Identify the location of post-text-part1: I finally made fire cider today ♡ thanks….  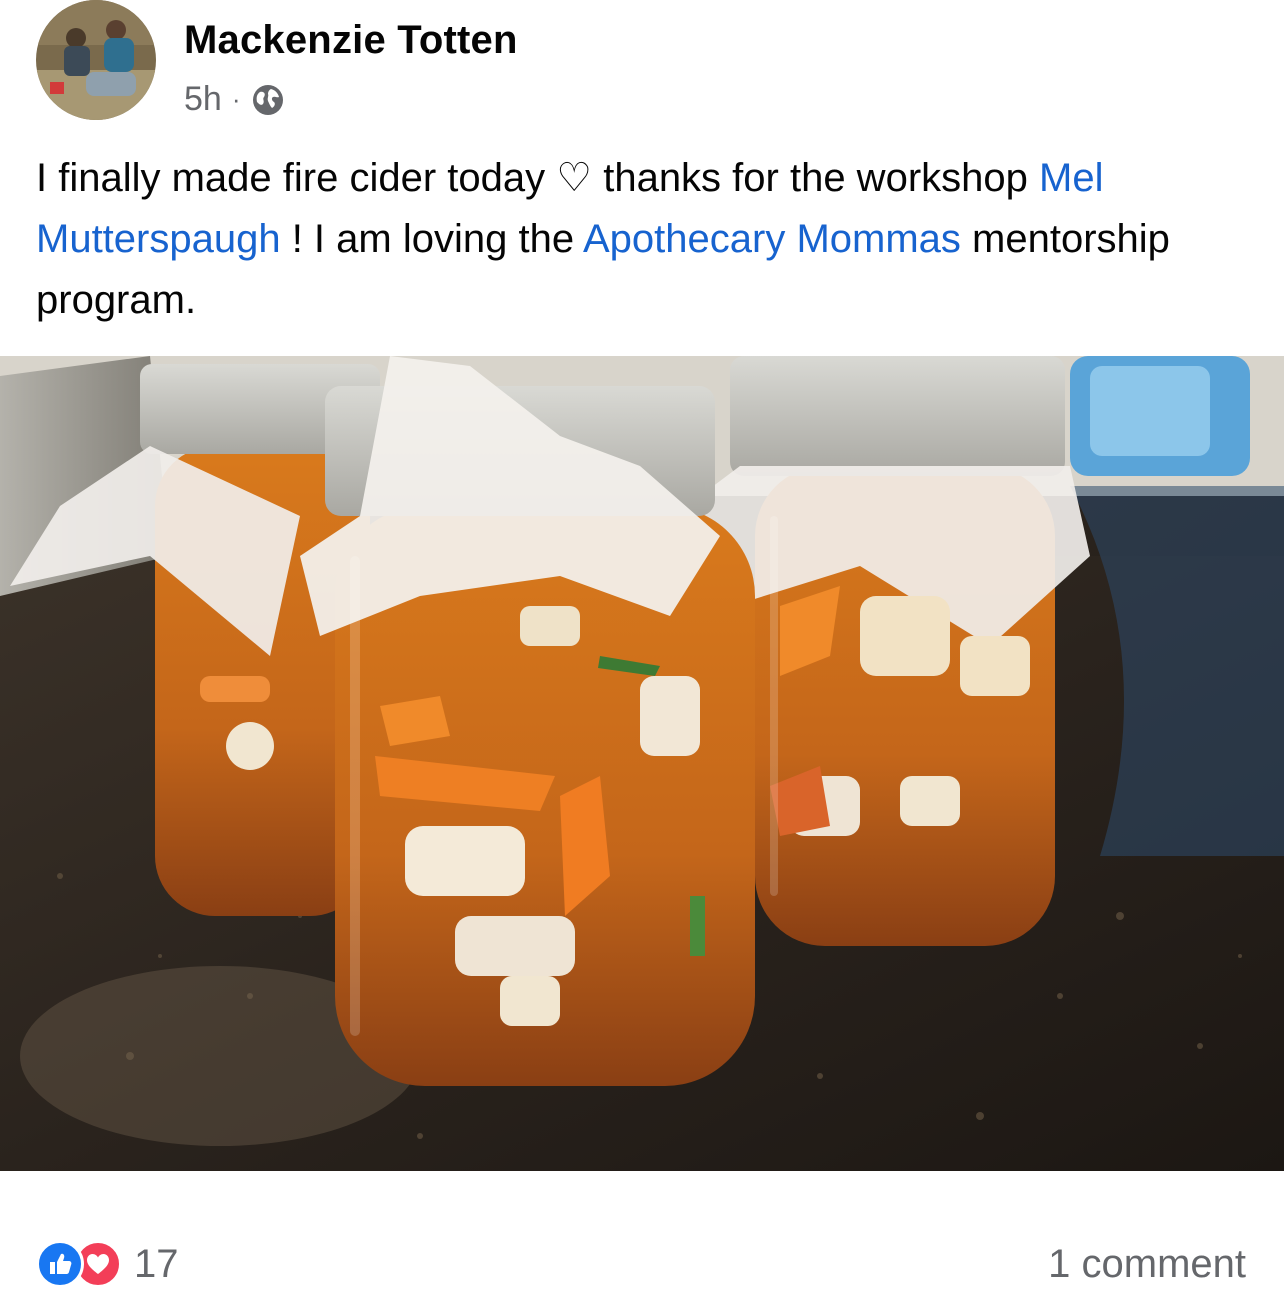
(537, 178).